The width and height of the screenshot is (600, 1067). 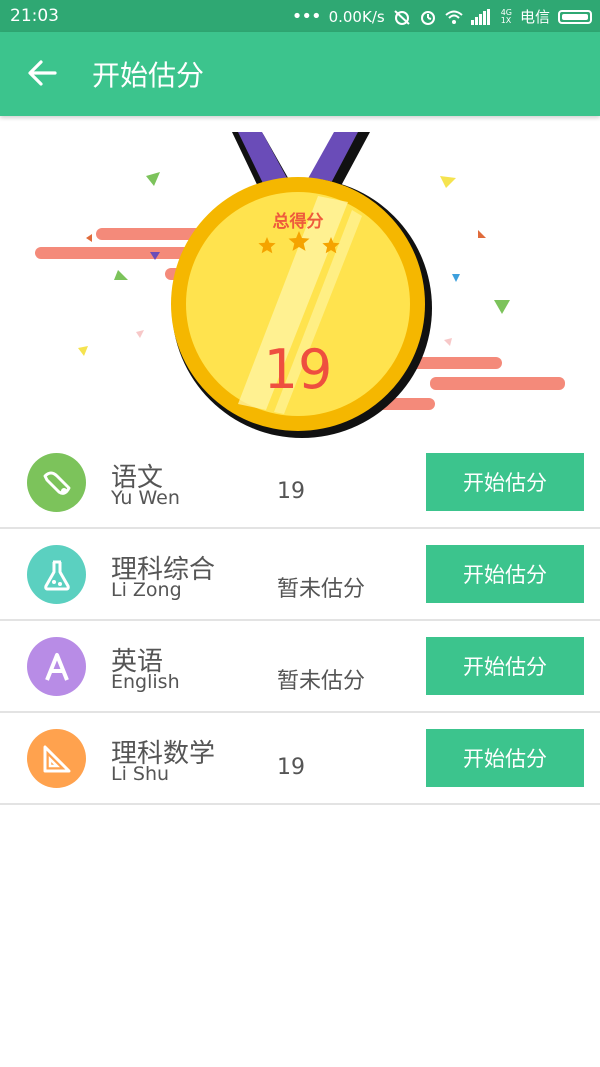 What do you see at coordinates (534, 17) in the screenshot?
I see `carrier-label: 电信` at bounding box center [534, 17].